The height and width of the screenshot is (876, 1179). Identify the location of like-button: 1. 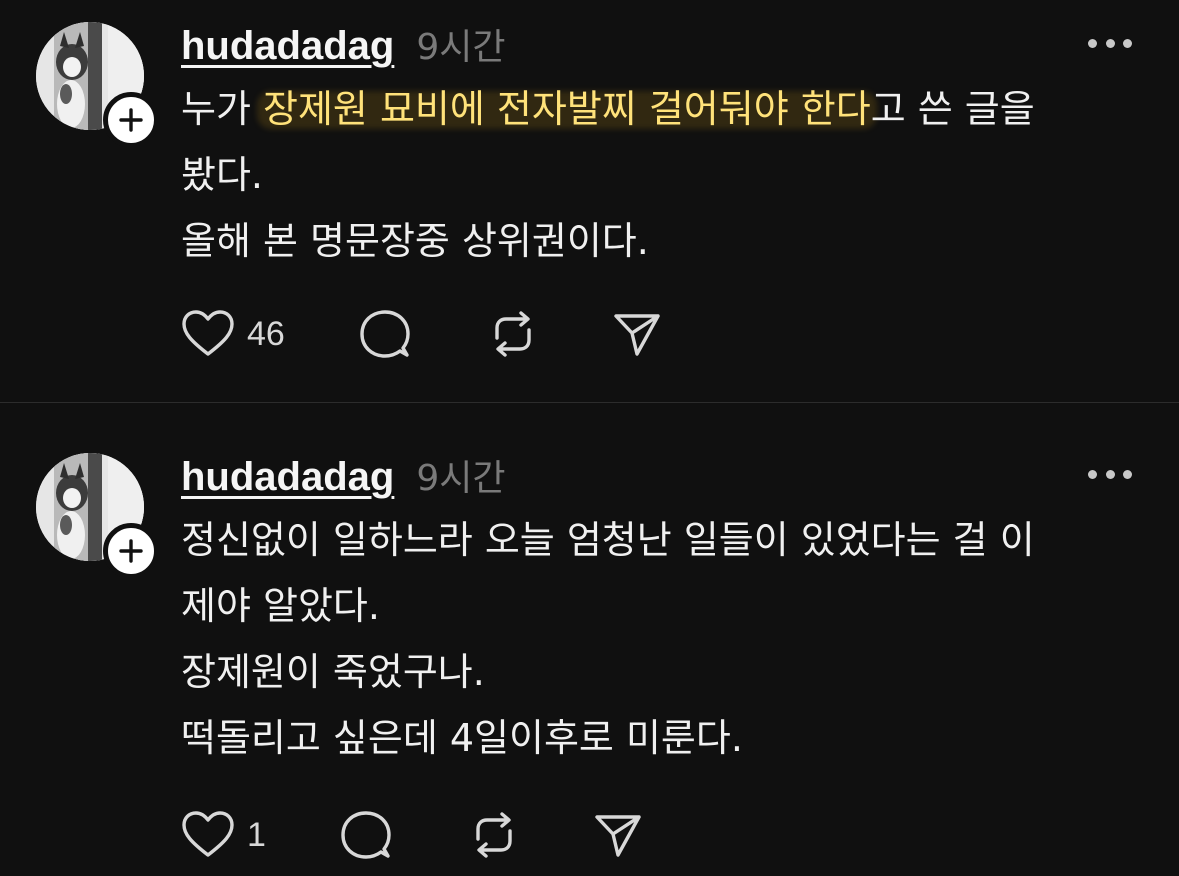
(223, 835).